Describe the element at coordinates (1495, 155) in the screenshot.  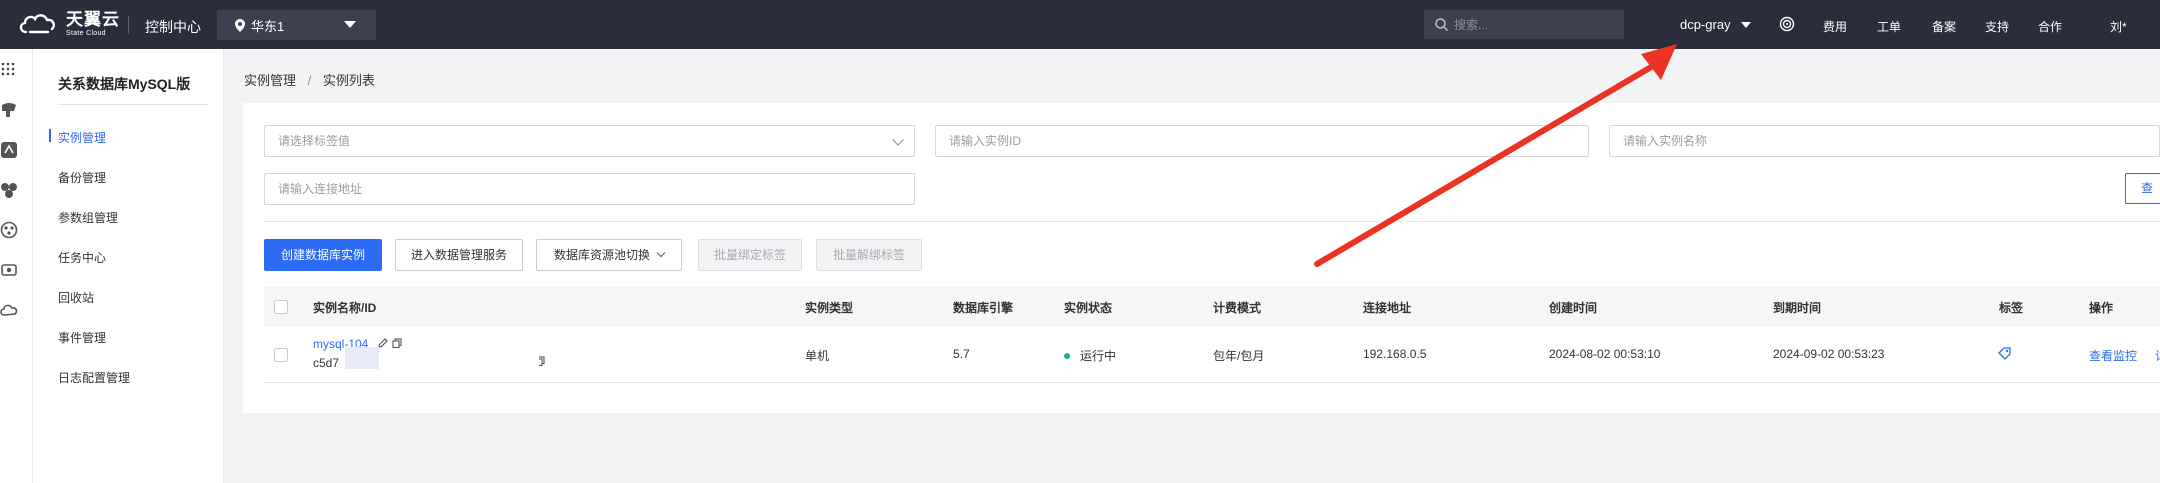
I see `annotation-arrow-icon` at that location.